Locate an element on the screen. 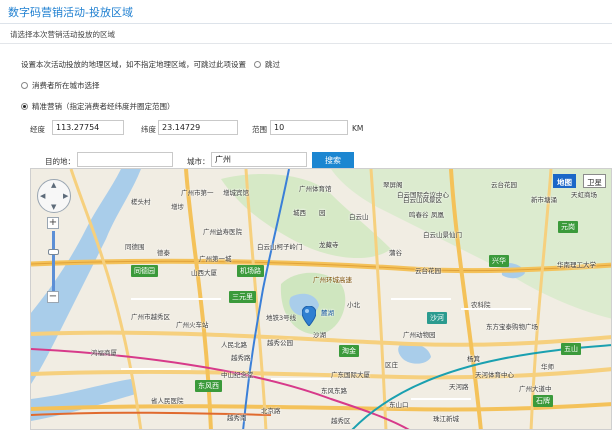 The width and height of the screenshot is (612, 430). map-label: 农科院 is located at coordinates (481, 305).